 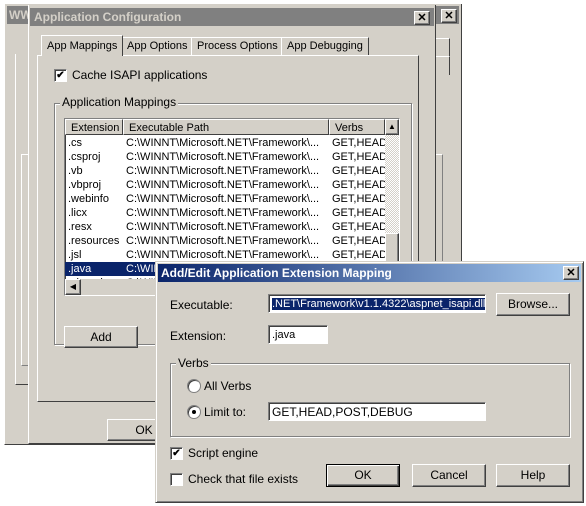 I want to click on add-button: Add, so click(x=101, y=337).